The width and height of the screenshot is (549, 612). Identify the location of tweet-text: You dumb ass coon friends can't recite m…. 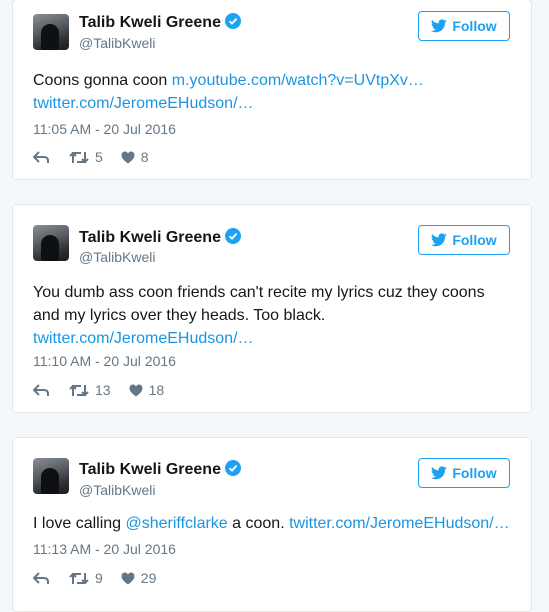
(273, 315).